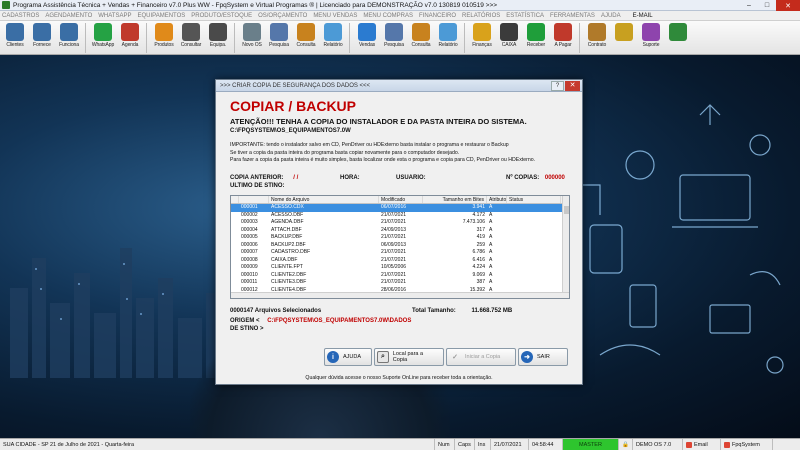 This screenshot has width=800, height=450. I want to click on n-copias-value: 000000, so click(554, 178).